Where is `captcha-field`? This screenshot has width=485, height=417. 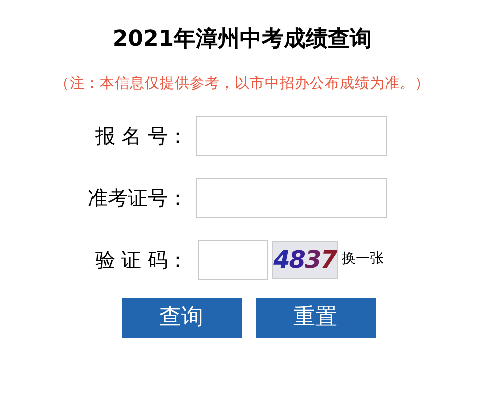 captcha-field is located at coordinates (233, 260).